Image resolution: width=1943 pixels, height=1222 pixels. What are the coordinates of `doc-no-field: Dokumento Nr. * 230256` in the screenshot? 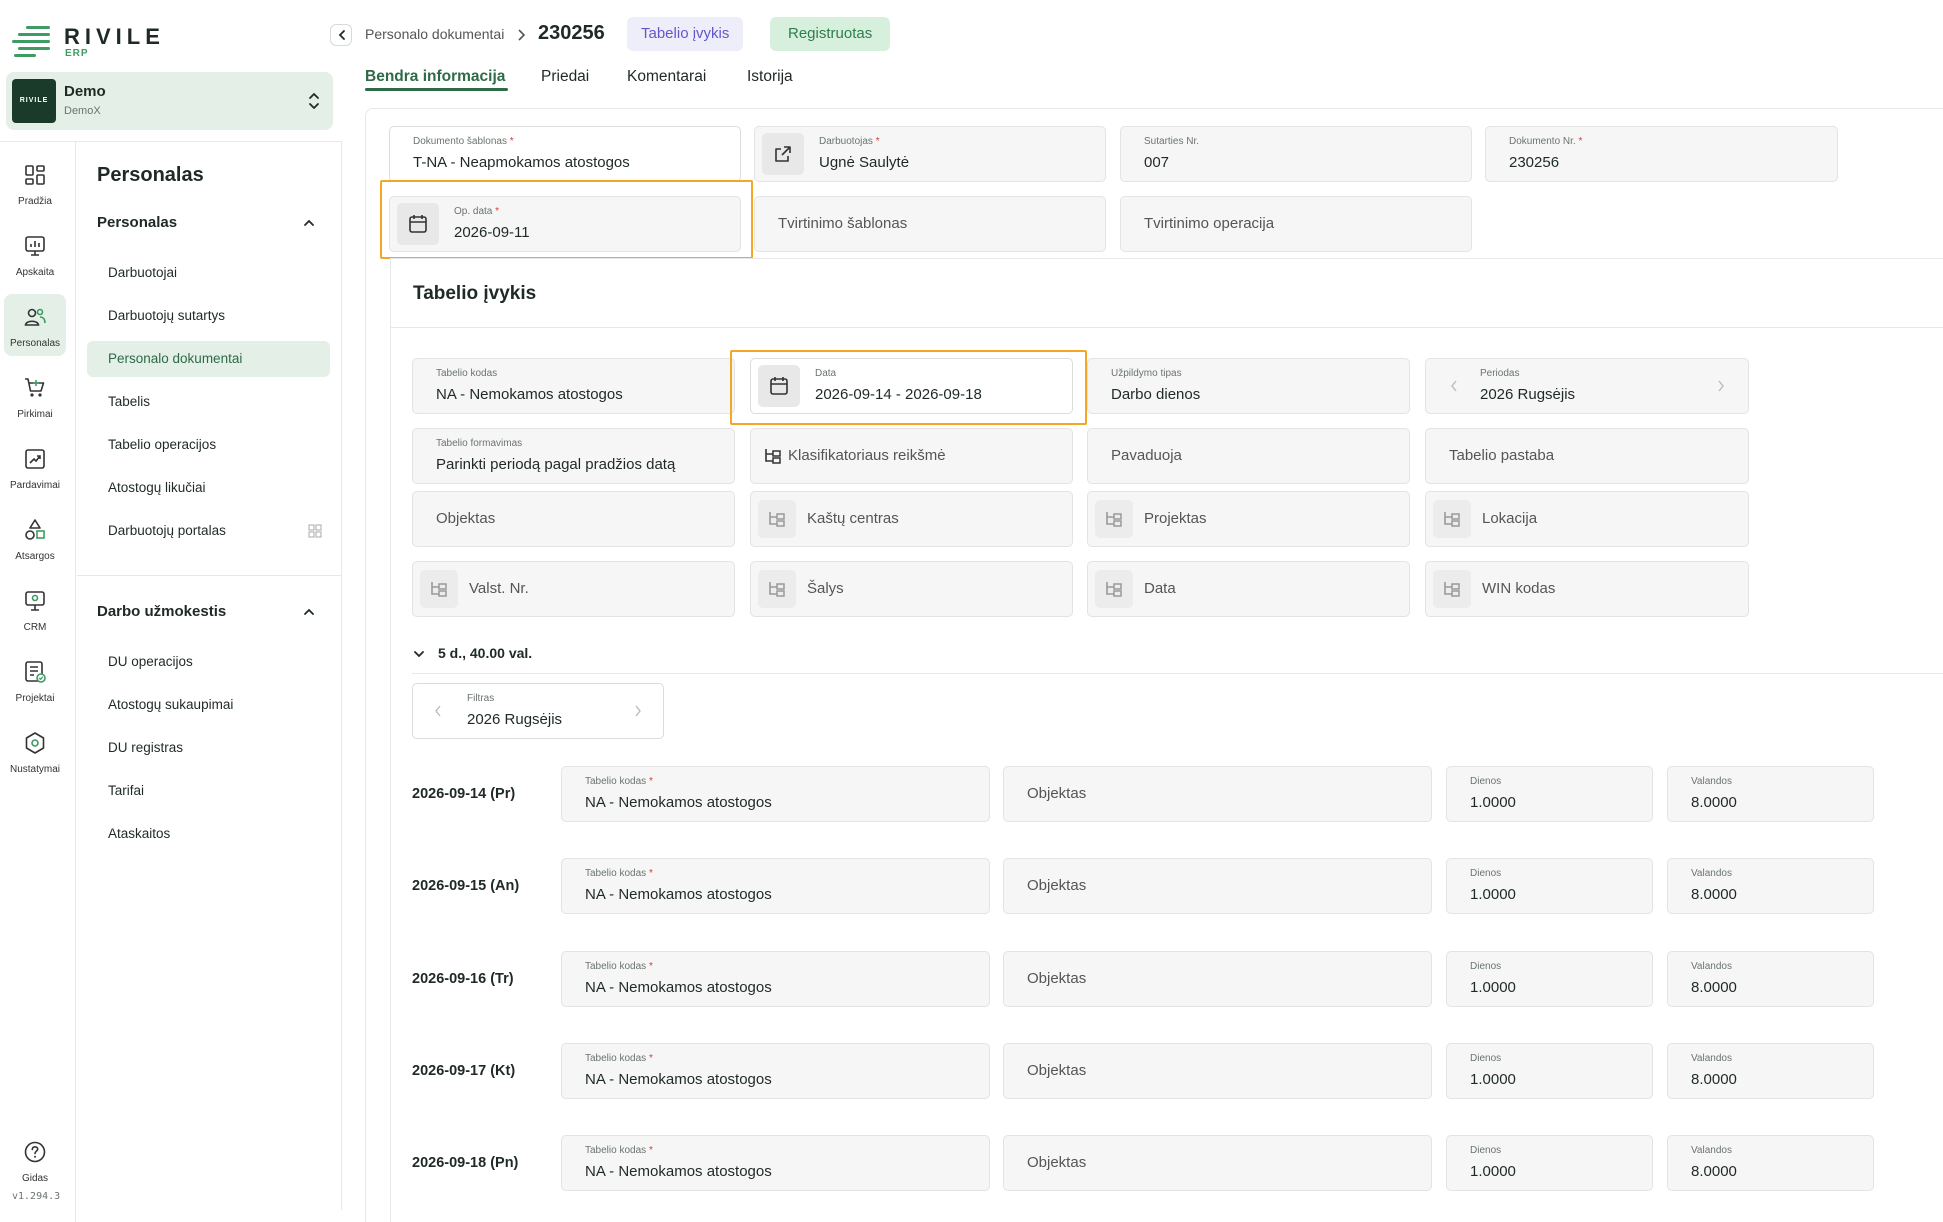 It's located at (1661, 154).